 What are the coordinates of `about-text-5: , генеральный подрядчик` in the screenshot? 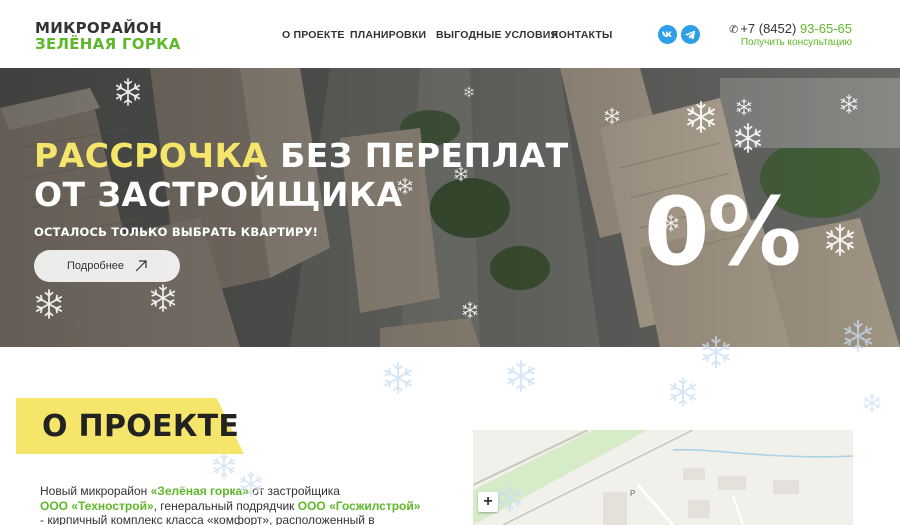 It's located at (225, 505).